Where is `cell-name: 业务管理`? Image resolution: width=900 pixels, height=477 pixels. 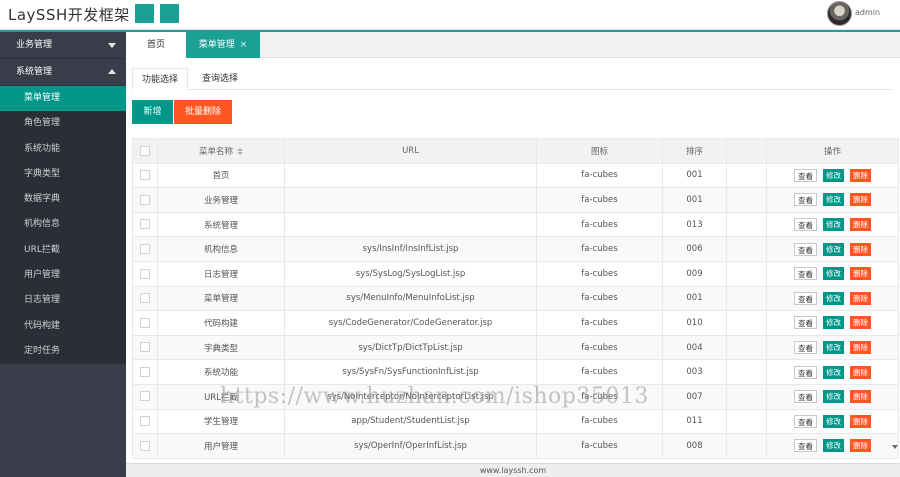
cell-name: 业务管理 is located at coordinates (221, 200).